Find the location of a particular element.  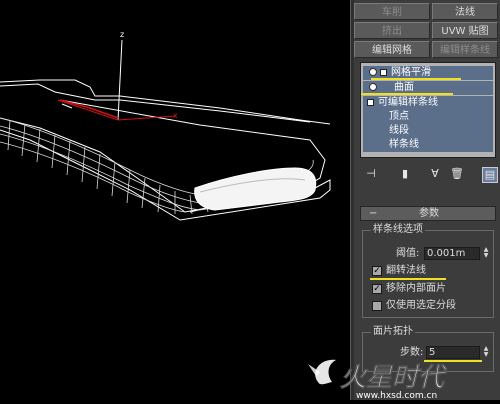

expand-icon is located at coordinates (383, 72).